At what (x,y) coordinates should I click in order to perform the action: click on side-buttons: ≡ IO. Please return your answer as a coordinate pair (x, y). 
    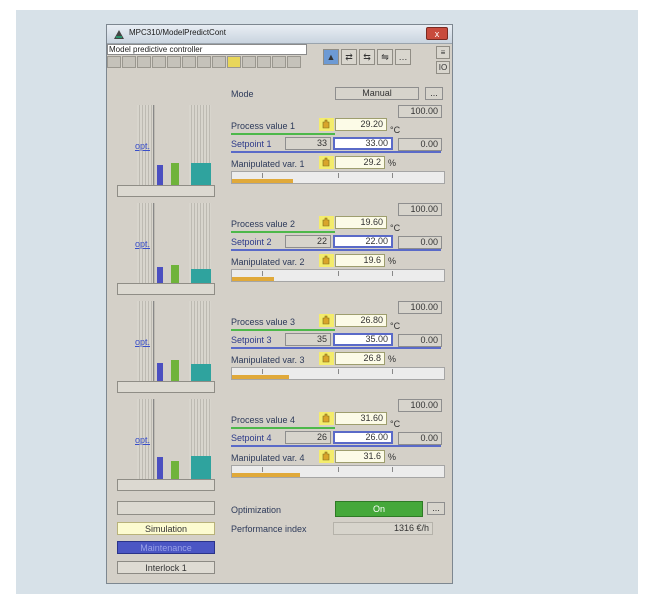
    Looking at the image, I should click on (443, 60).